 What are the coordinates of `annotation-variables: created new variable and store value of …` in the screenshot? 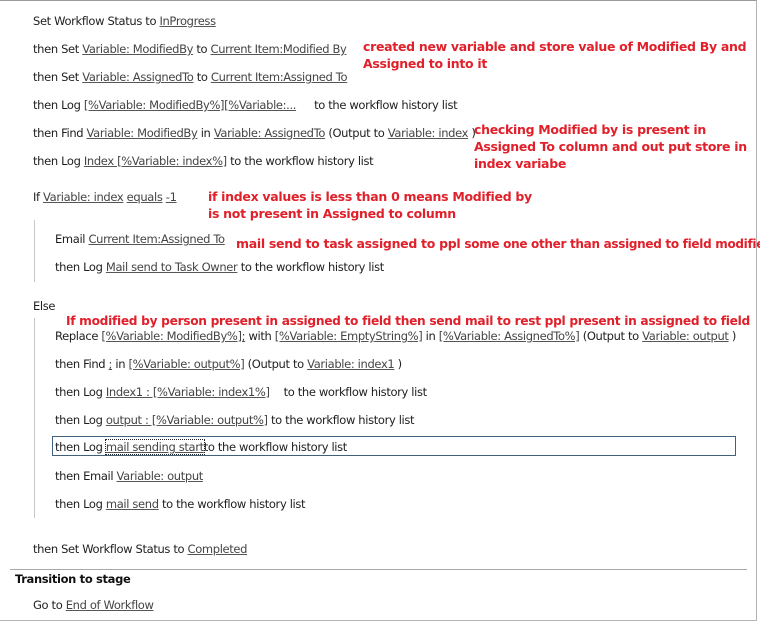 It's located at (555, 55).